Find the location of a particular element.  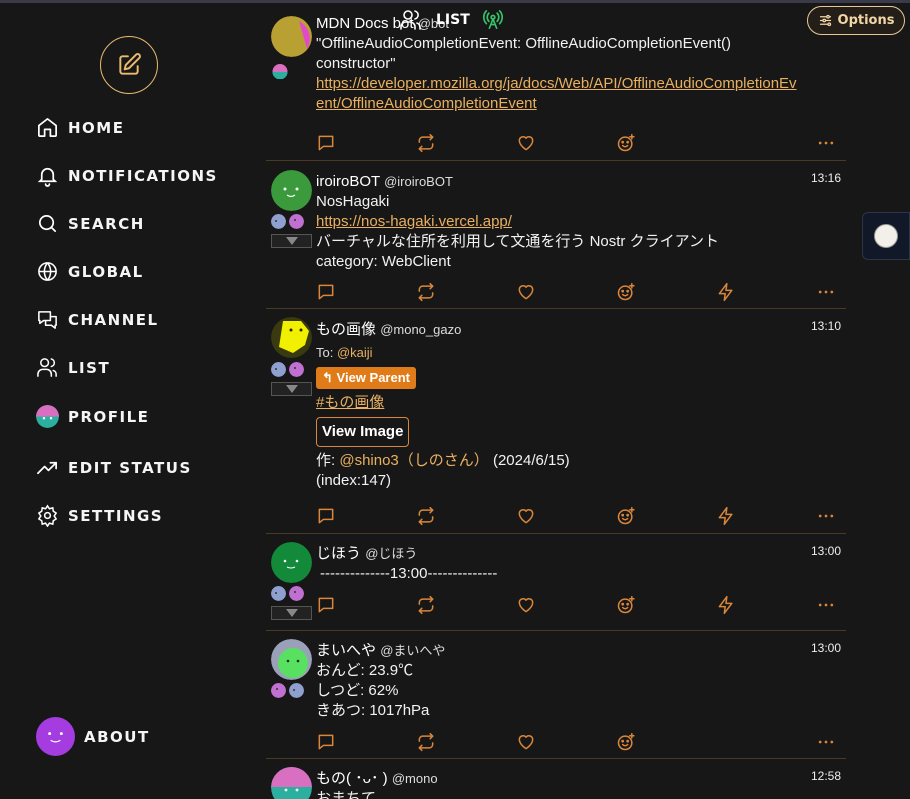

view-parent-button: ↰ View Parent is located at coordinates (366, 378).